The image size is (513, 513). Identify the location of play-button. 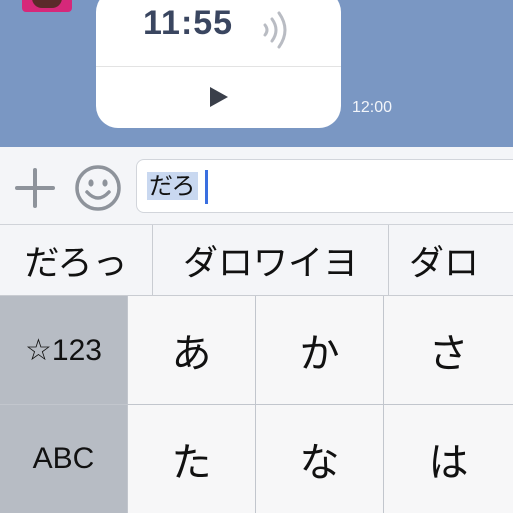
(219, 97).